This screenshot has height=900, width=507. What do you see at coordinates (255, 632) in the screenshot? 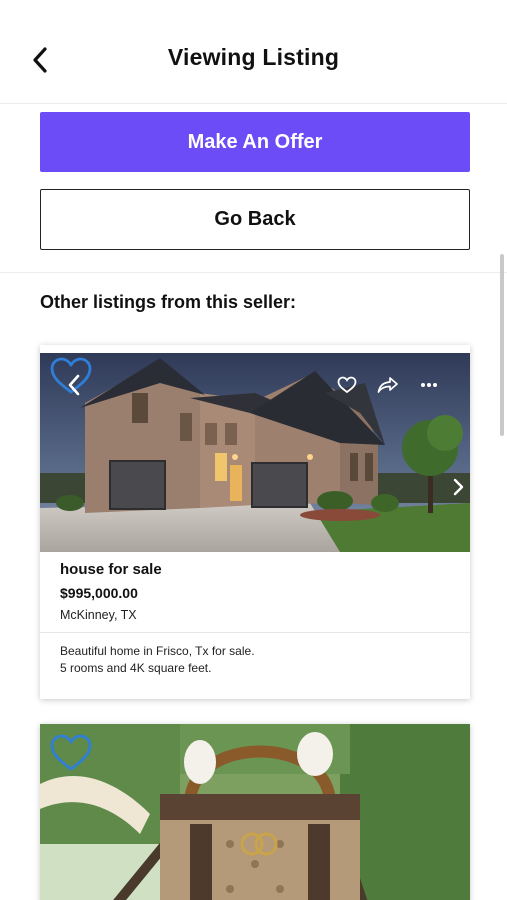
I see `listing-divider` at bounding box center [255, 632].